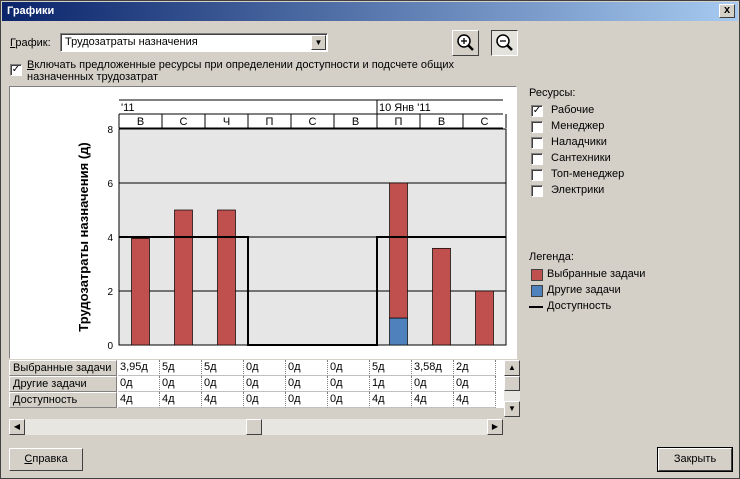 Image resolution: width=740 pixels, height=479 pixels. I want to click on legend-selected-label: Выбранные задачи, so click(596, 274).